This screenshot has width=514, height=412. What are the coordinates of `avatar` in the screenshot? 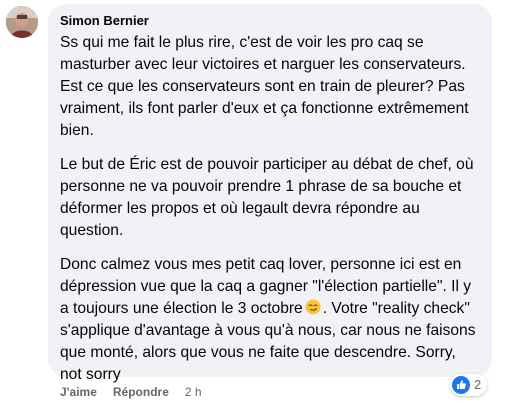 It's located at (22, 22).